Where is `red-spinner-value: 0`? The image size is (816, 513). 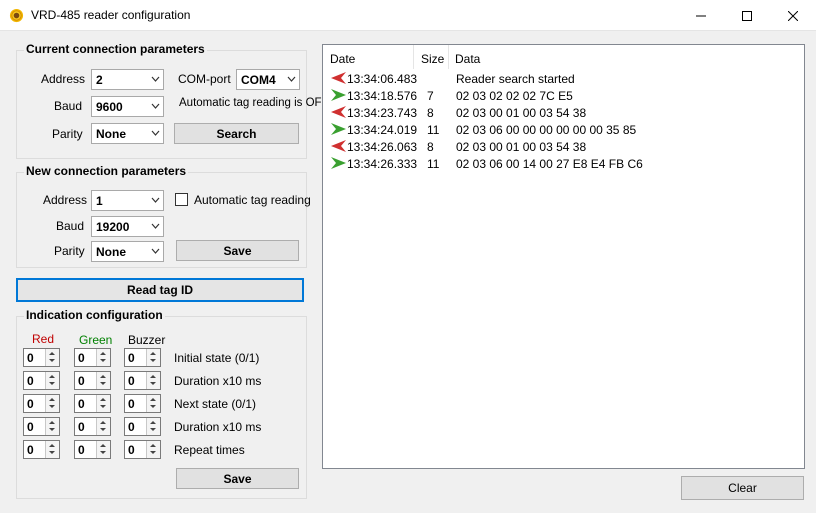 red-spinner-value: 0 is located at coordinates (30, 427).